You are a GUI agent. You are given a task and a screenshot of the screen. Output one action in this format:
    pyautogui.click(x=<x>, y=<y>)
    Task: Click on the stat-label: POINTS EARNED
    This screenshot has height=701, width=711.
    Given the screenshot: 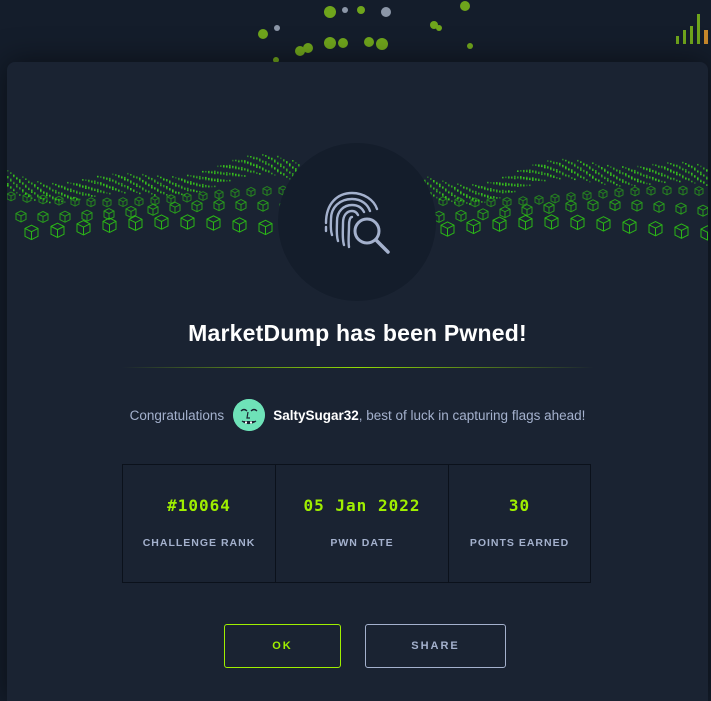 What is the action you would take?
    pyautogui.click(x=519, y=543)
    